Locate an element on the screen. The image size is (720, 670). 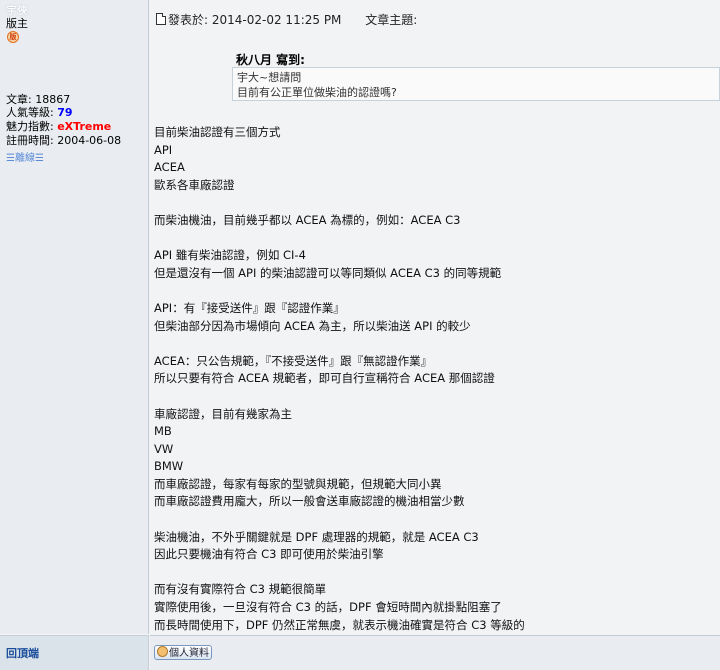
posted-label: 發表於: is located at coordinates (188, 20).